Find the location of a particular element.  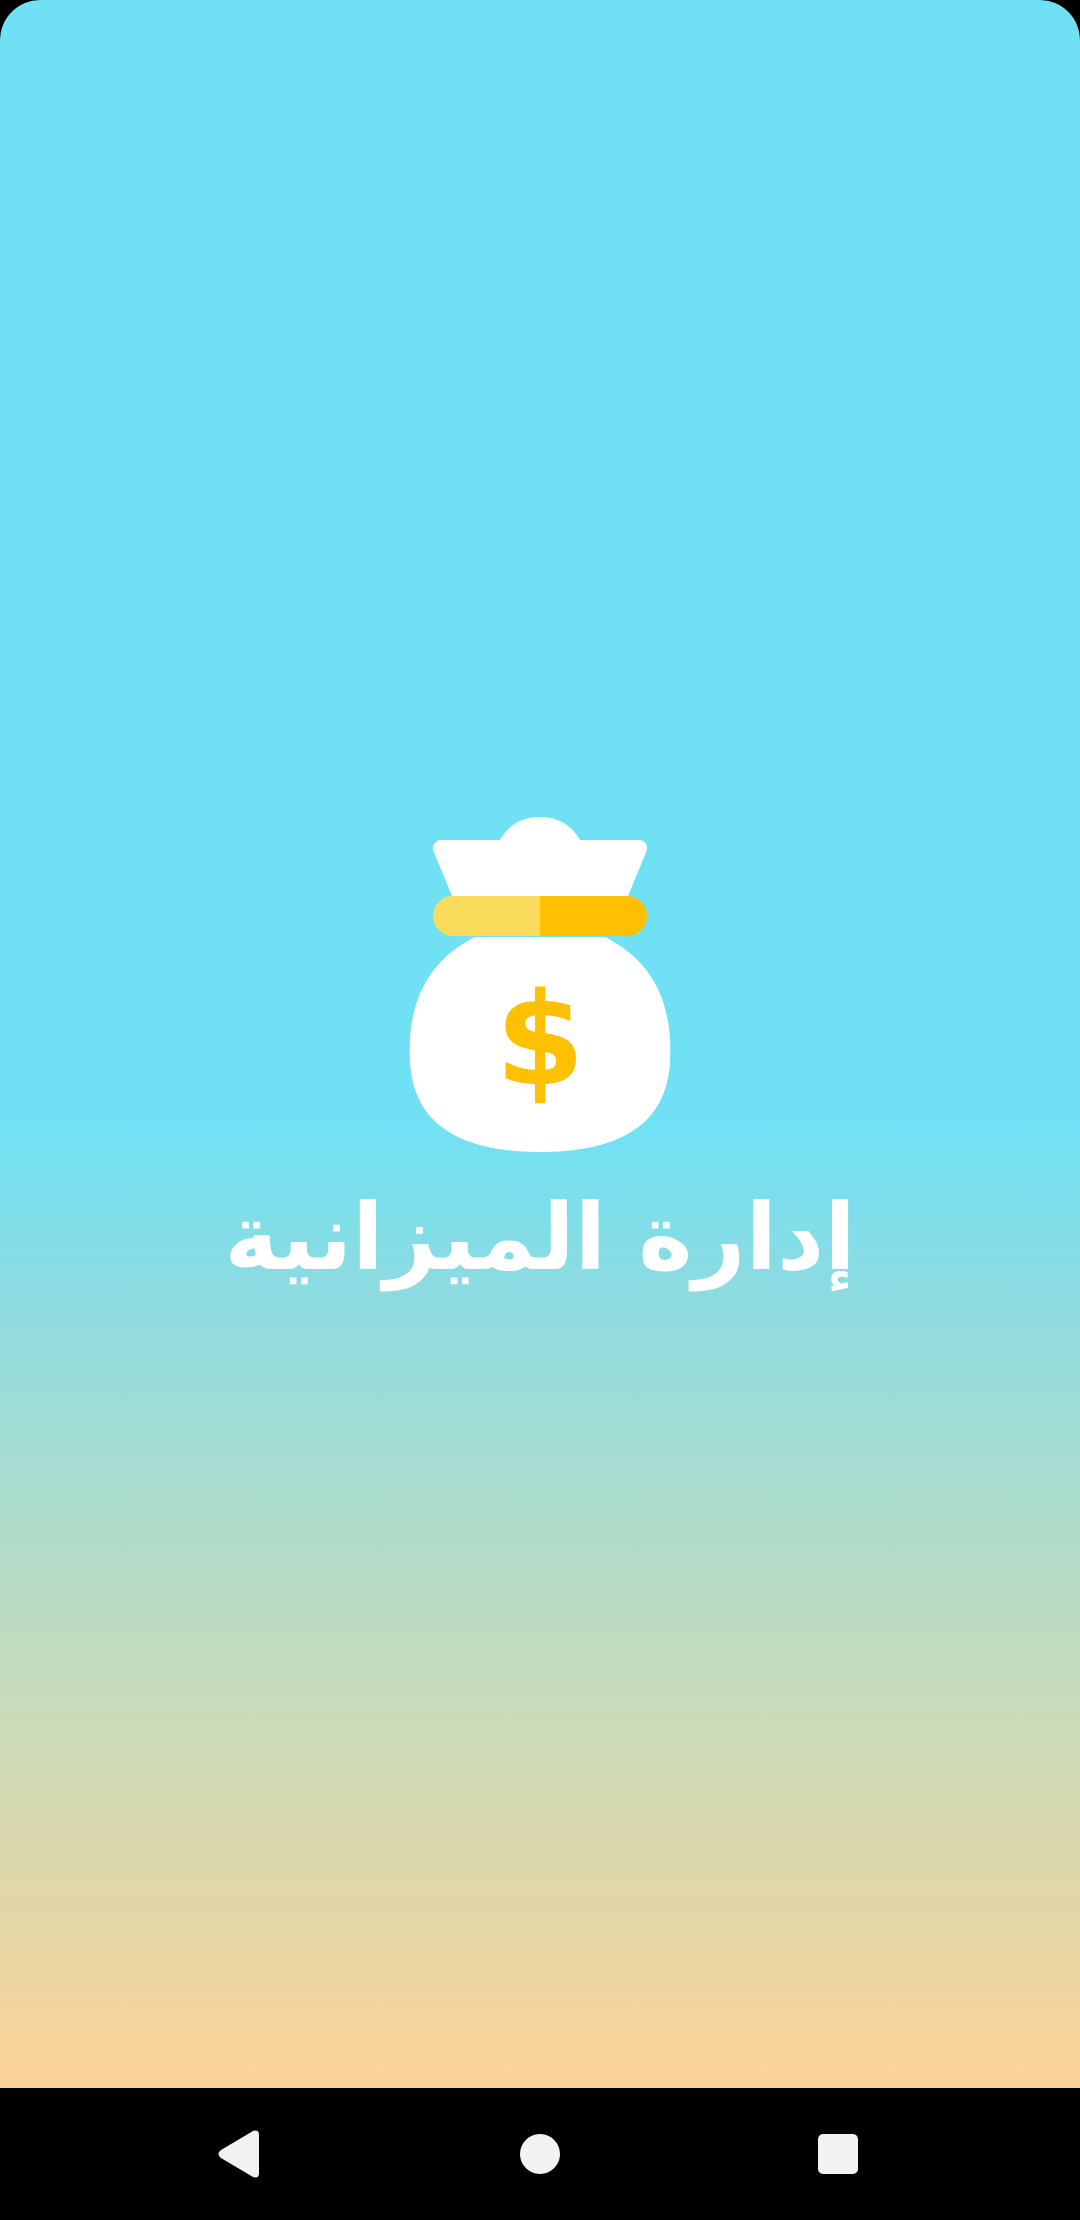

circle-home-icon is located at coordinates (540, 2154).